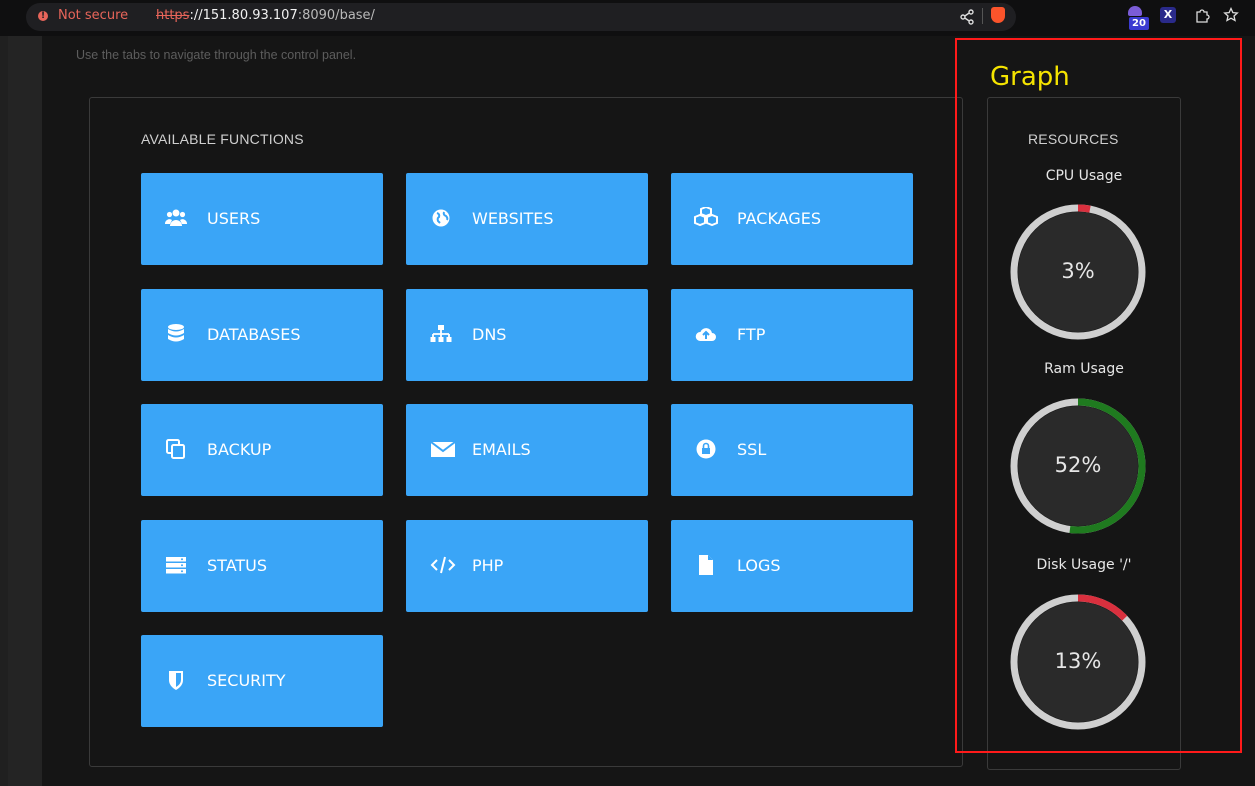  Describe the element at coordinates (336, 15) in the screenshot. I see `url-path: :8090/base/` at that location.